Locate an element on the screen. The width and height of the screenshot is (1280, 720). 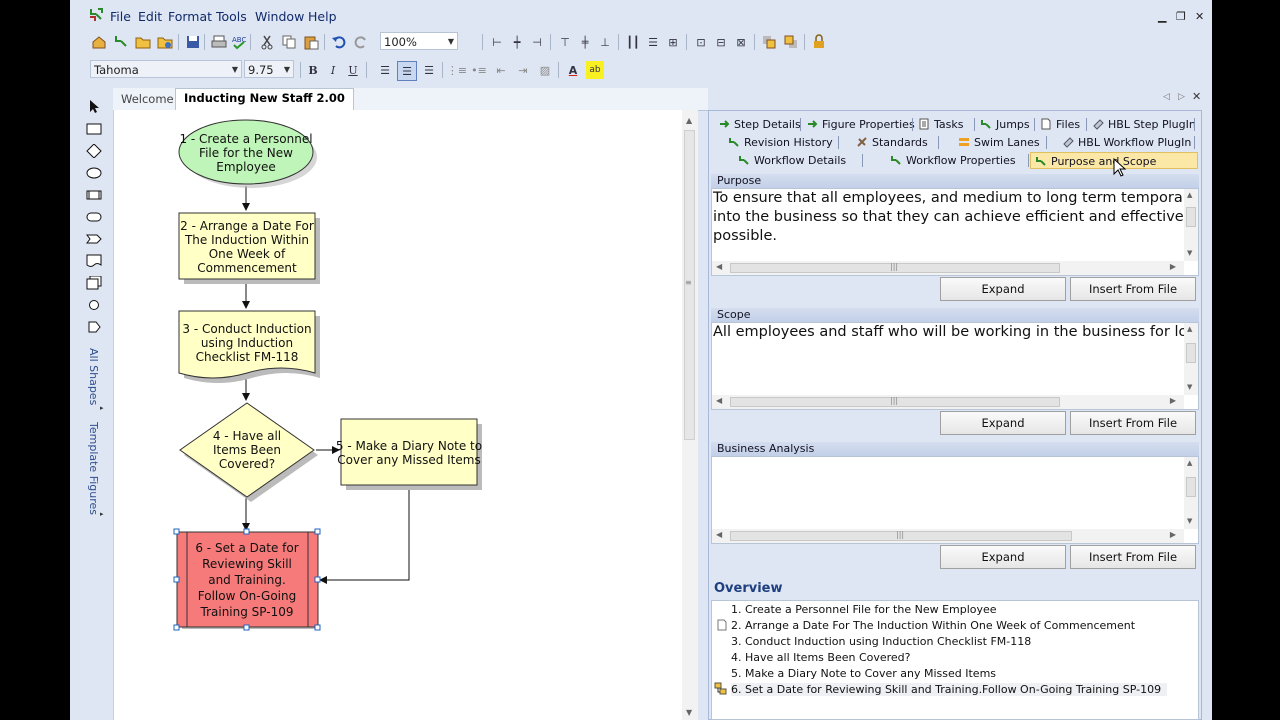
prev-doc-icon: ◁ is located at coordinates (1166, 97).